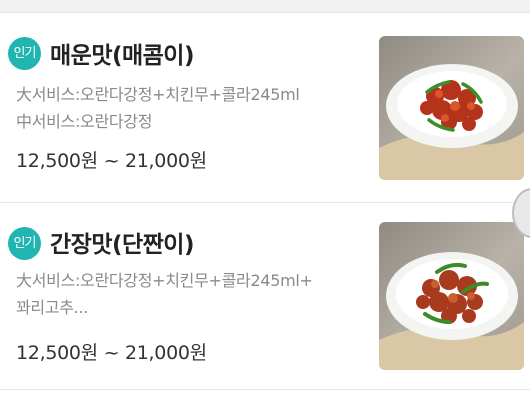 The image size is (530, 400). Describe the element at coordinates (84, 121) in the screenshot. I see `description-line: 中서비스:오란다강정` at that location.